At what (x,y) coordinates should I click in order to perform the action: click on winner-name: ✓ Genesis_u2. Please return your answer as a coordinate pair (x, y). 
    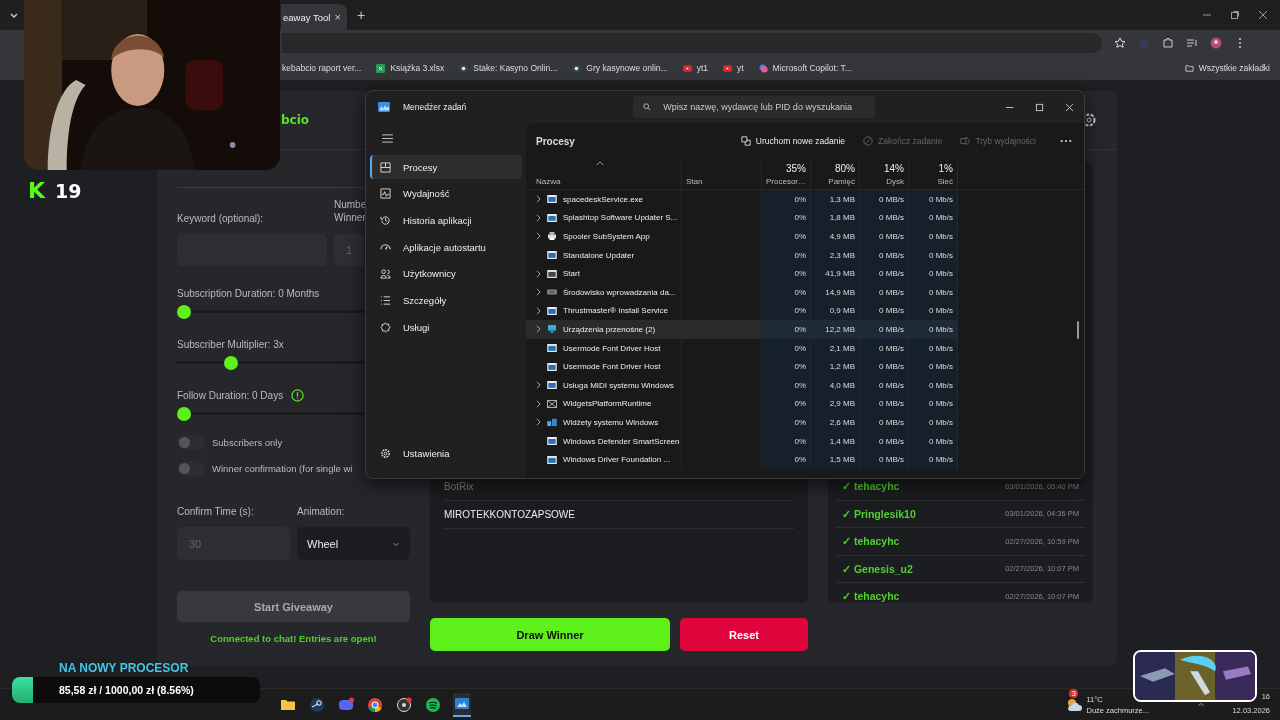
    Looking at the image, I should click on (877, 568).